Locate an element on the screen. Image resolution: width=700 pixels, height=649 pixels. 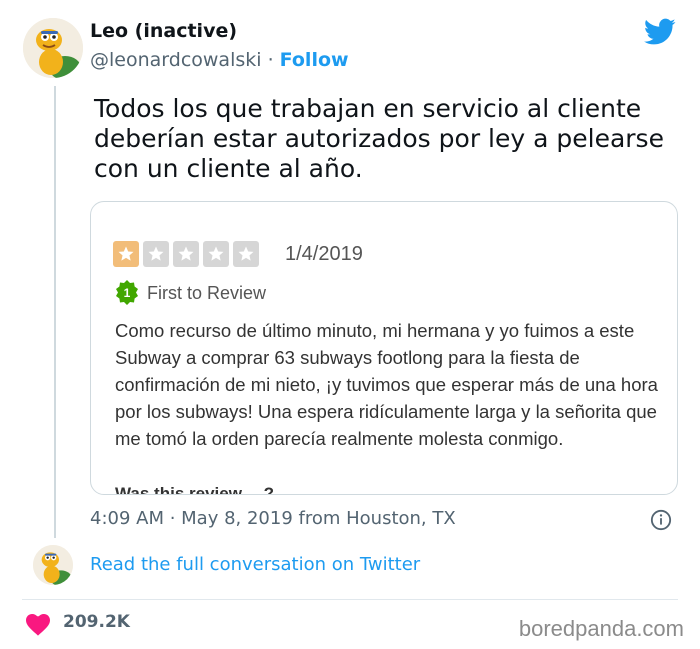
first-to-review-badge: 1 First to Review is located at coordinates (190, 293).